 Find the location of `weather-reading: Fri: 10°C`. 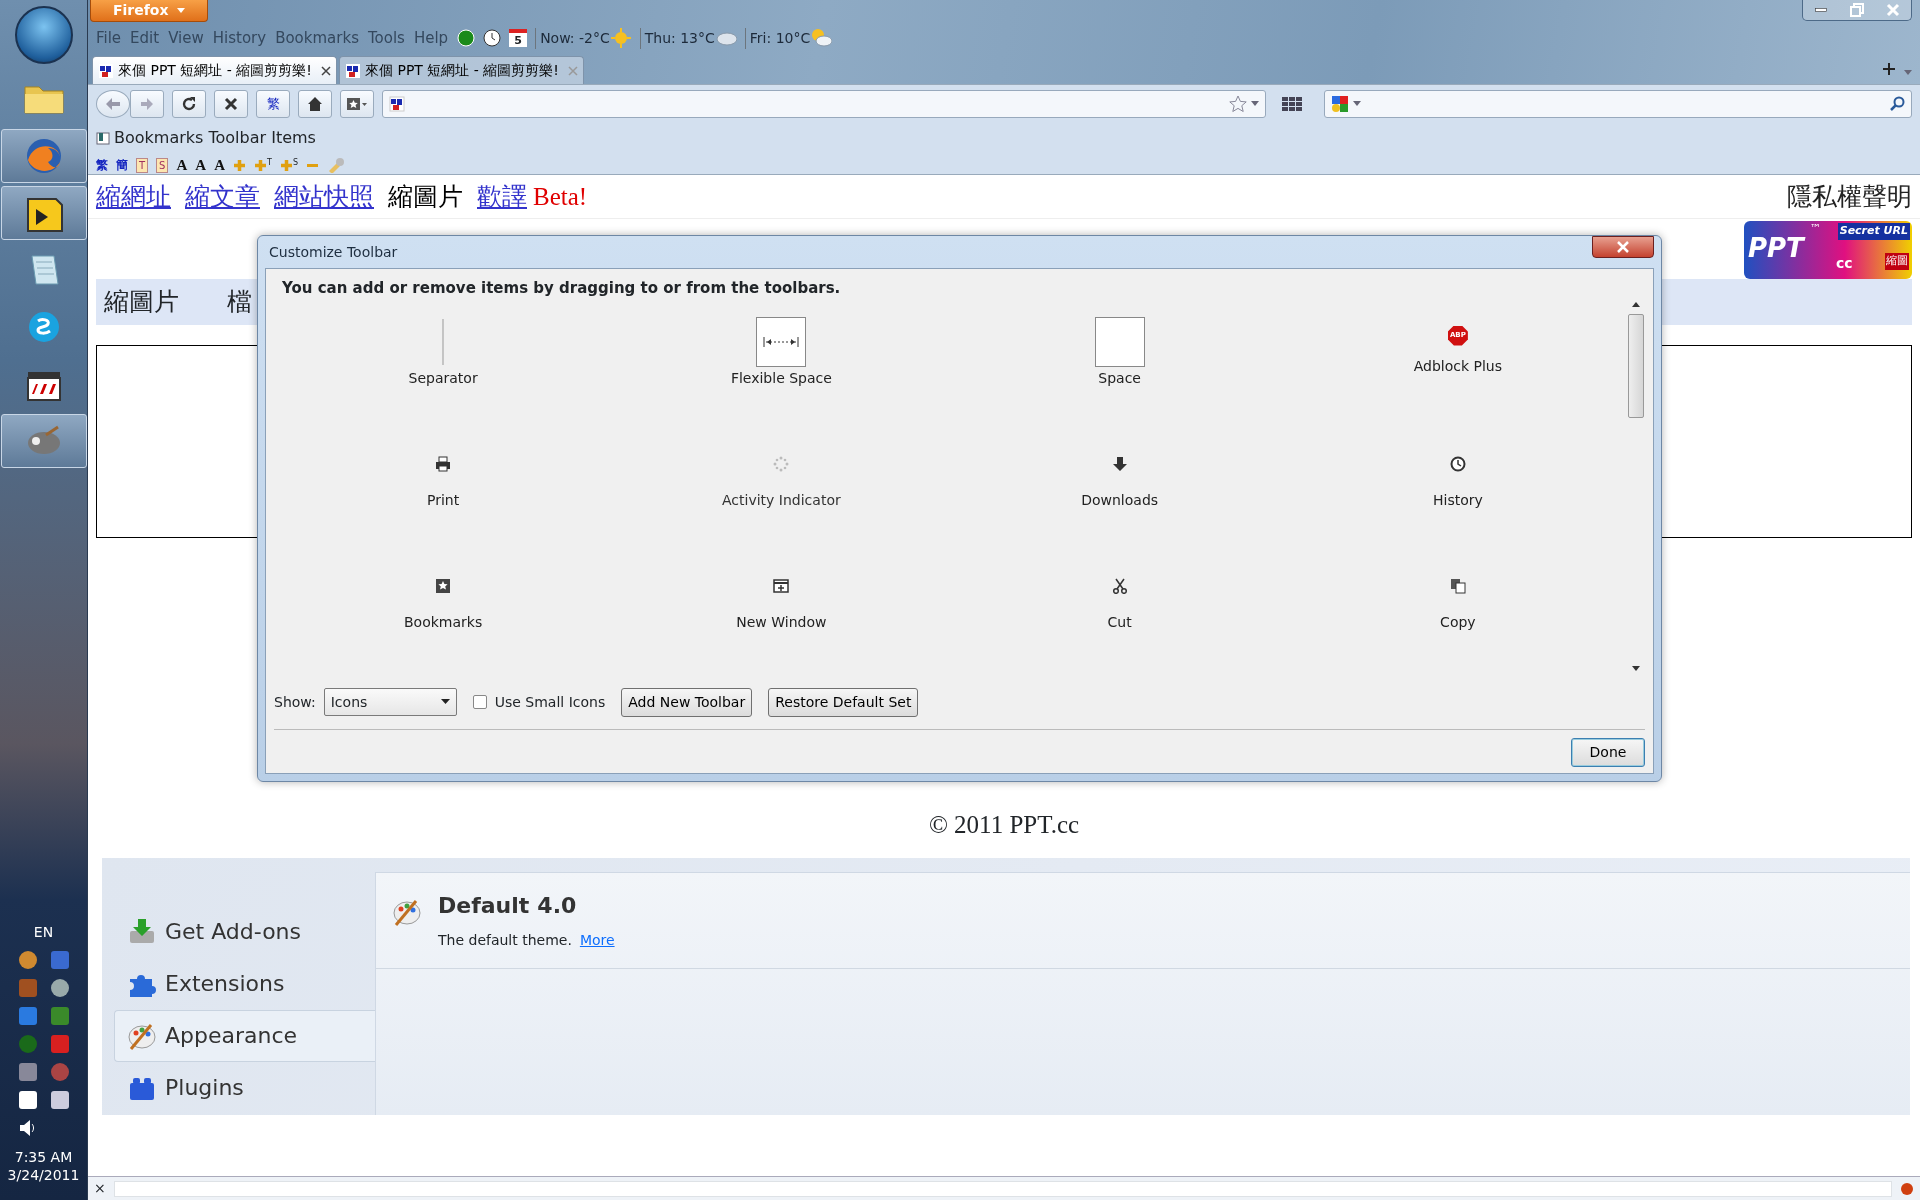

weather-reading: Fri: 10°C is located at coordinates (777, 38).